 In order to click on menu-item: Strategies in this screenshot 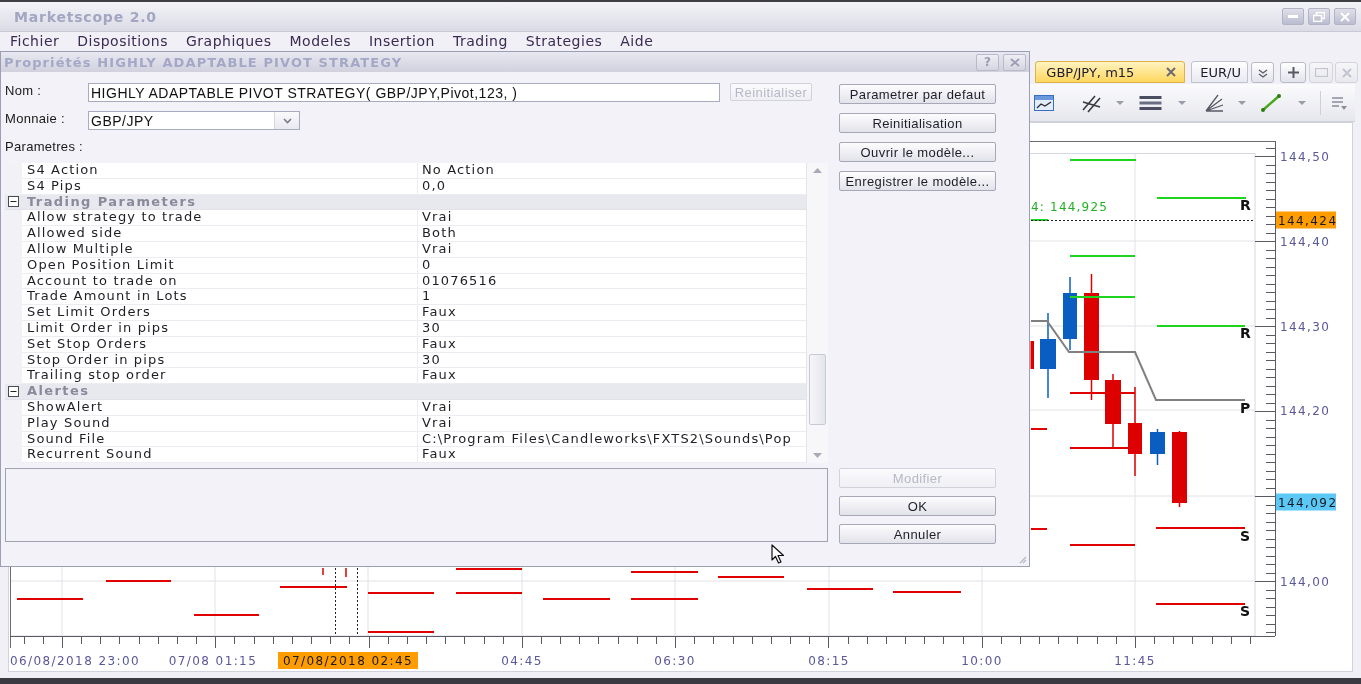, I will do `click(564, 41)`.